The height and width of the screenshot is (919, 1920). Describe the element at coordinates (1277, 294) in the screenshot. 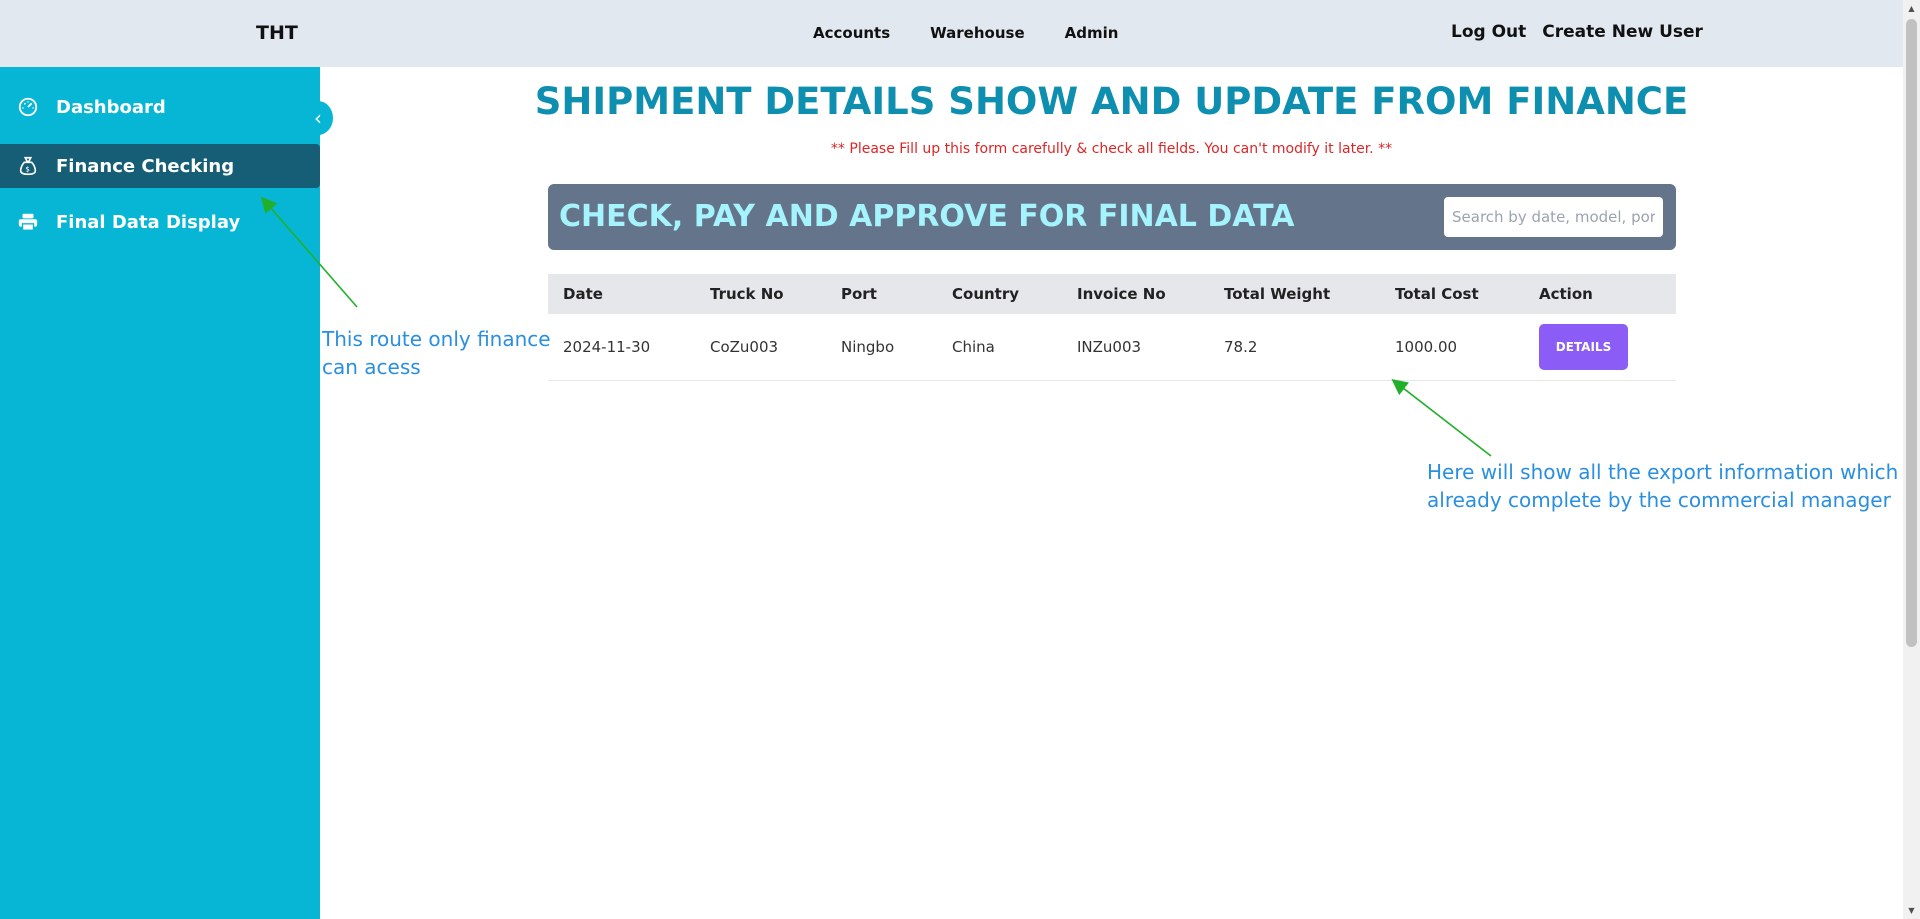

I see `column-header-total-weight: Total Weight` at that location.